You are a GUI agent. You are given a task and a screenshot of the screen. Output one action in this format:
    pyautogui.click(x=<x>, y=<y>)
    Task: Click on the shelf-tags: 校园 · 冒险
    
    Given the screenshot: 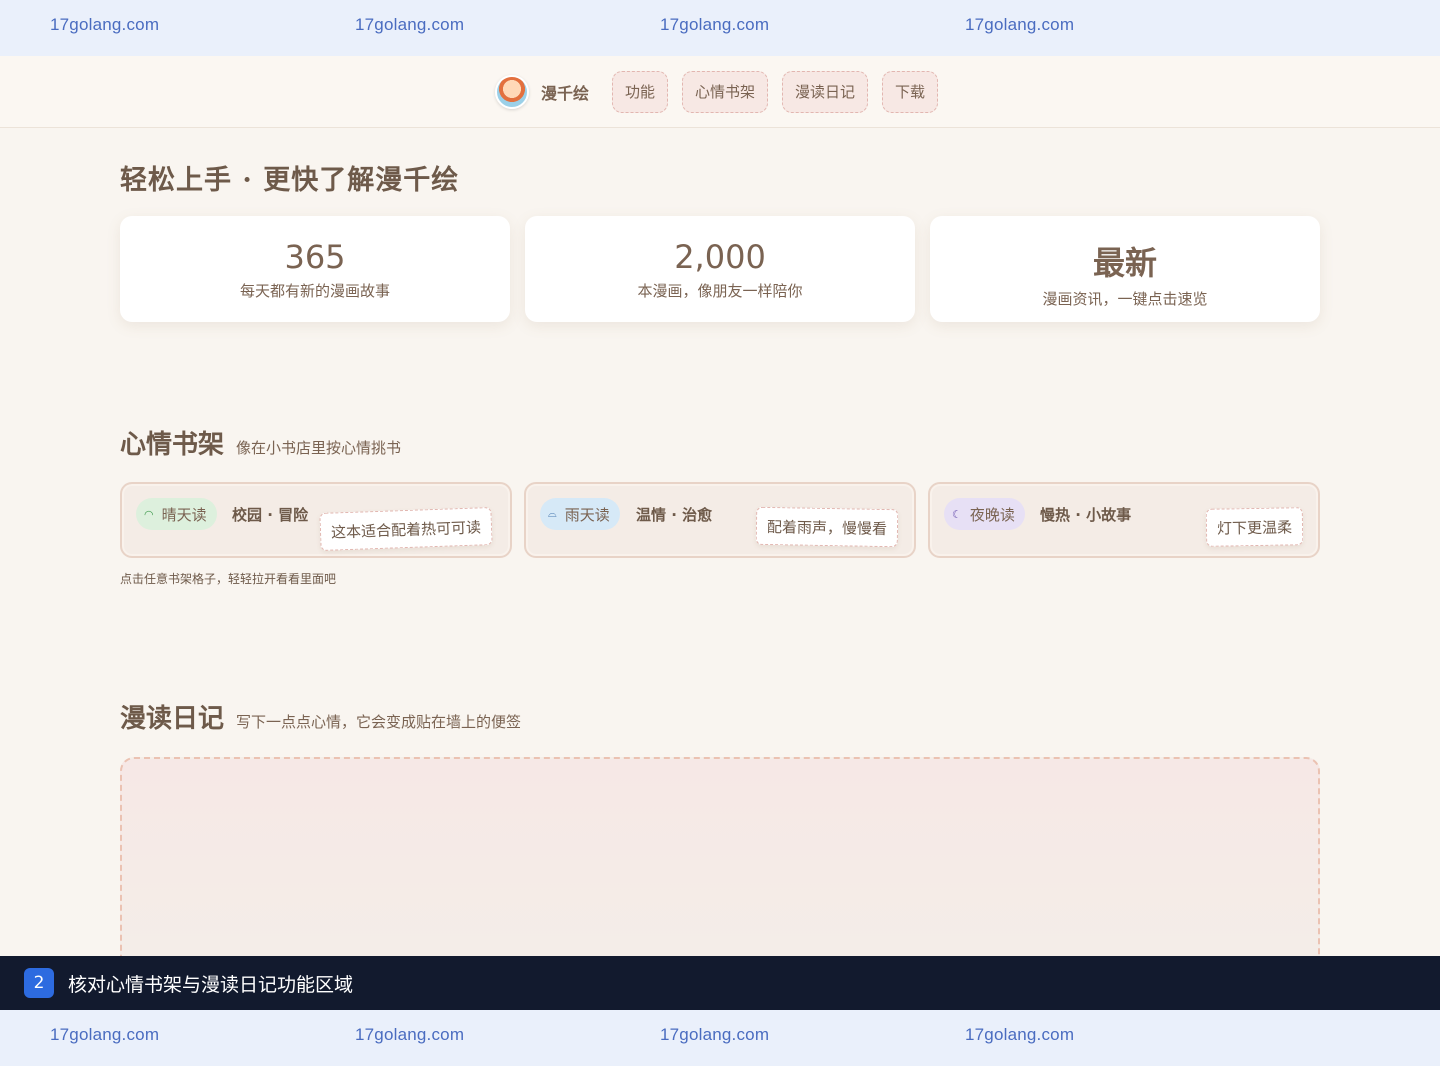 What is the action you would take?
    pyautogui.click(x=270, y=515)
    